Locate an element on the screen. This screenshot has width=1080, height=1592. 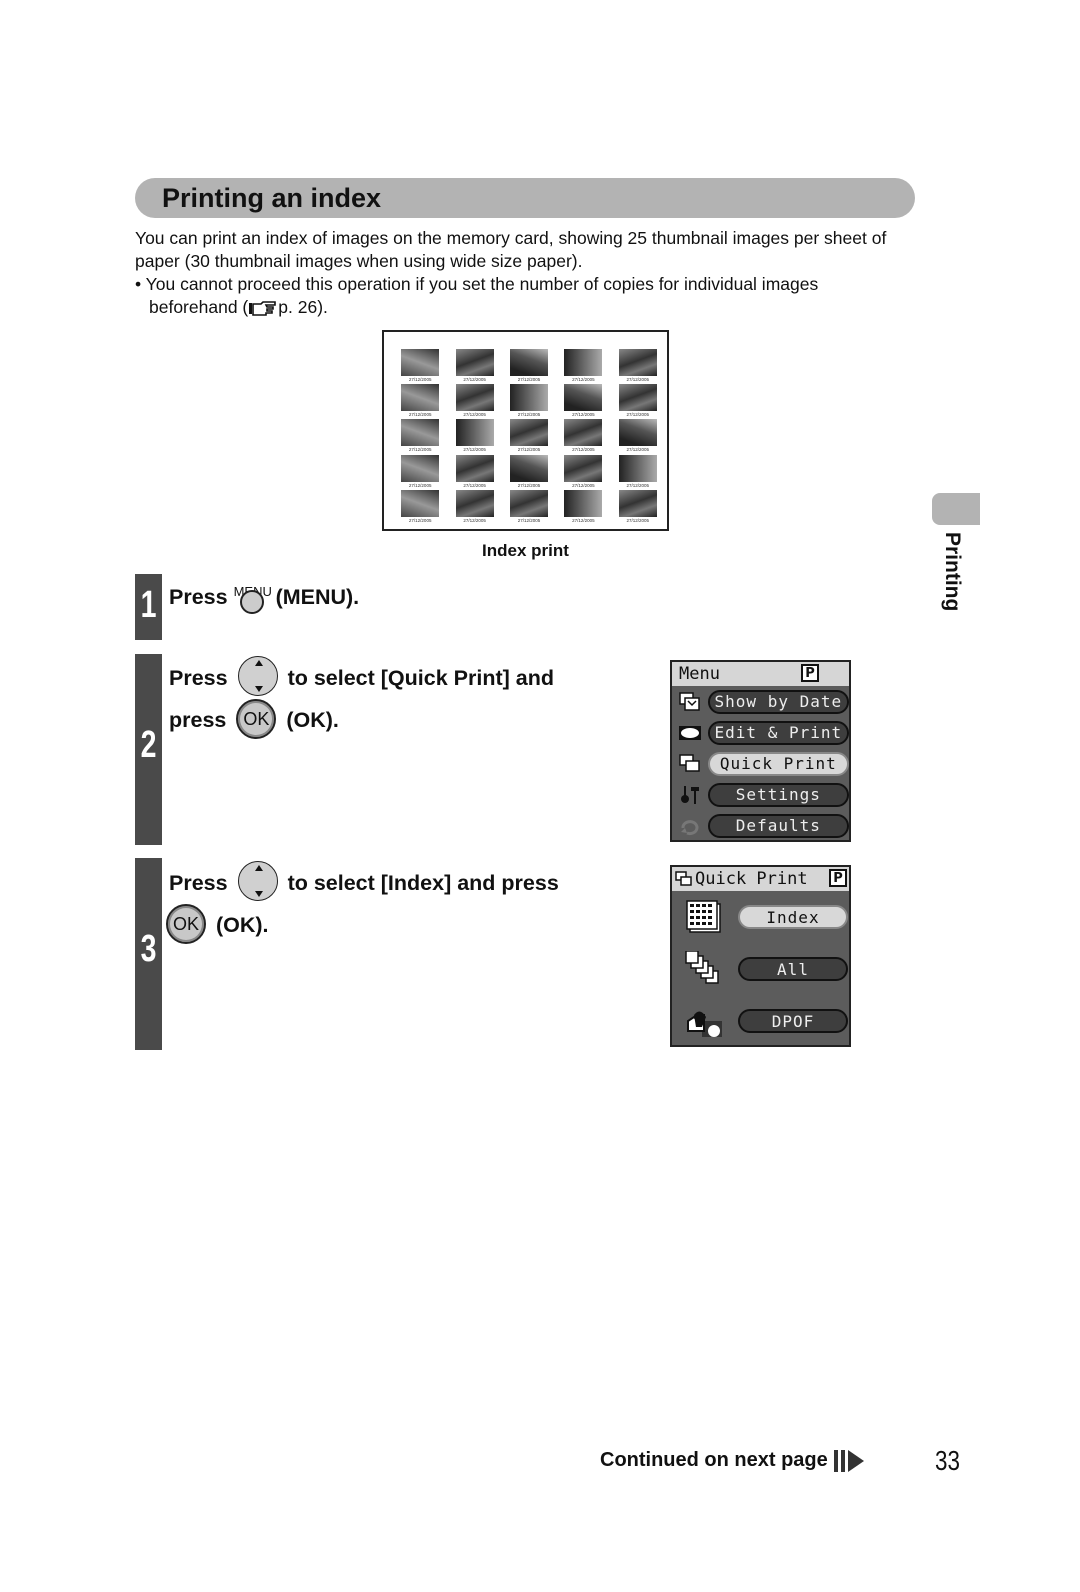
screen-menu-item-label: Index is located at coordinates (793, 917).